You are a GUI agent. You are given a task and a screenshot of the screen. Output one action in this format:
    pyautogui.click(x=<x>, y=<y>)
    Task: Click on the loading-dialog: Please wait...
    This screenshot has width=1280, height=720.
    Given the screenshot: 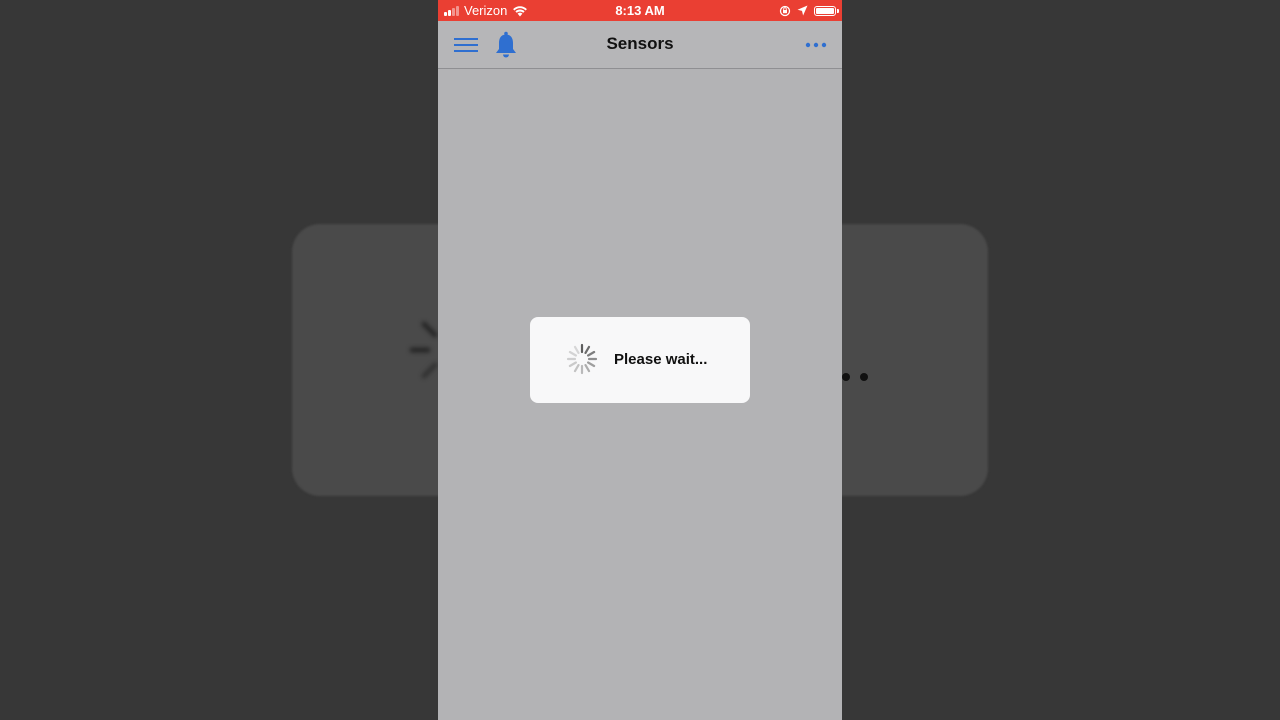 What is the action you would take?
    pyautogui.click(x=640, y=360)
    